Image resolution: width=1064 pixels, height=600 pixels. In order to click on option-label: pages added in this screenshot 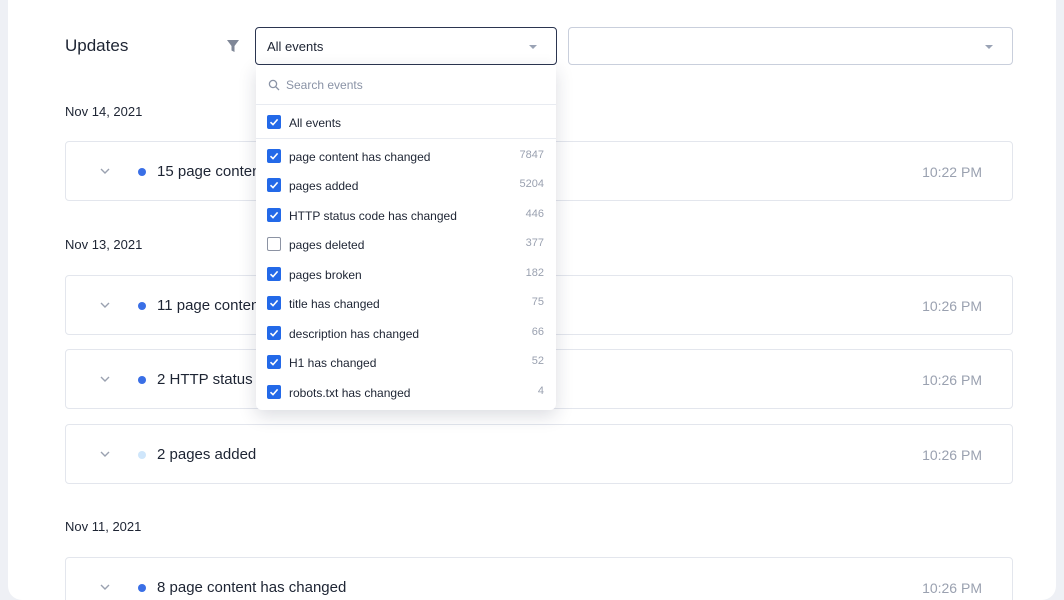, I will do `click(324, 186)`.